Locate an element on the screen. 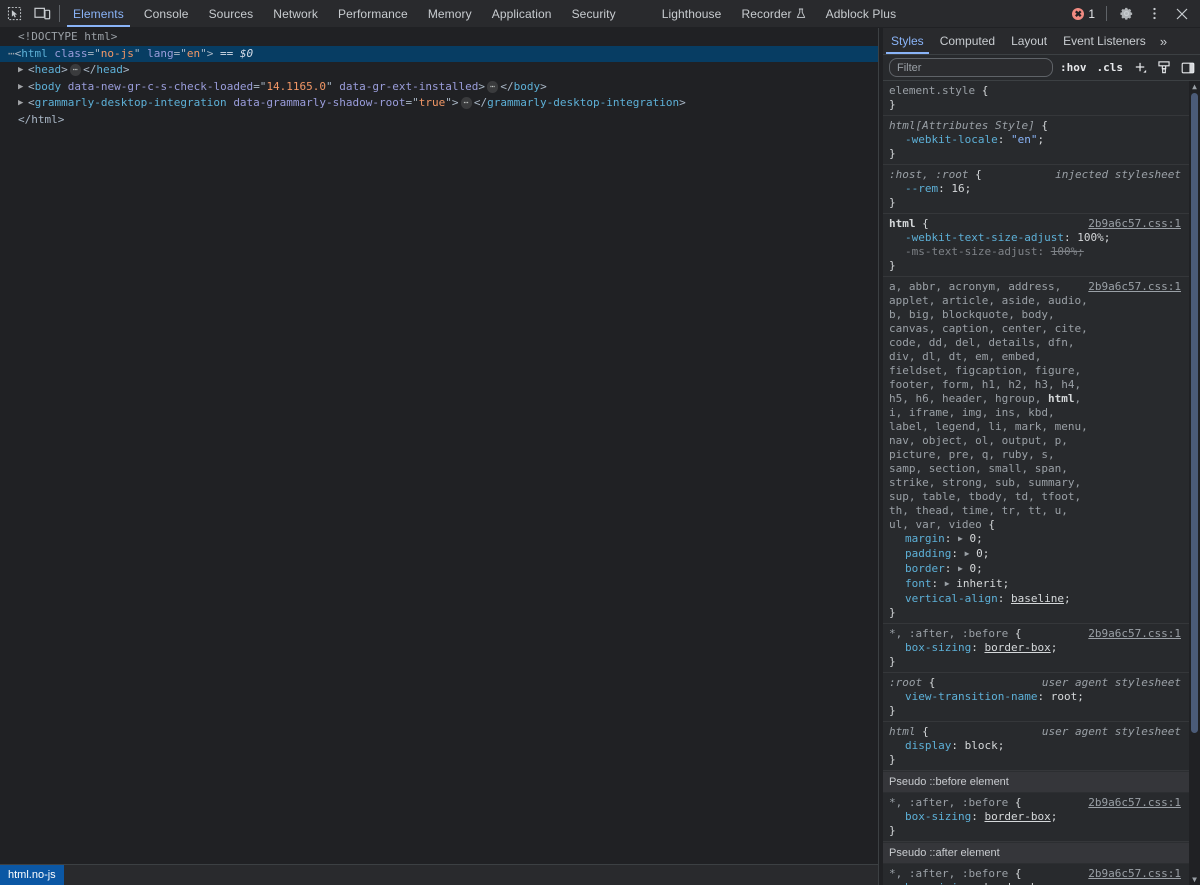  styles-vertical-scrollbar: ▲ ▼ is located at coordinates (1194, 483).